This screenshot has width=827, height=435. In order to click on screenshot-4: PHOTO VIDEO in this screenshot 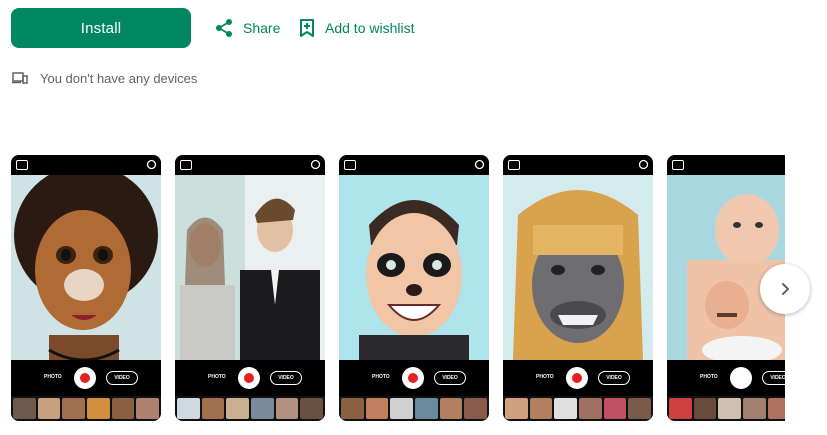, I will do `click(578, 288)`.